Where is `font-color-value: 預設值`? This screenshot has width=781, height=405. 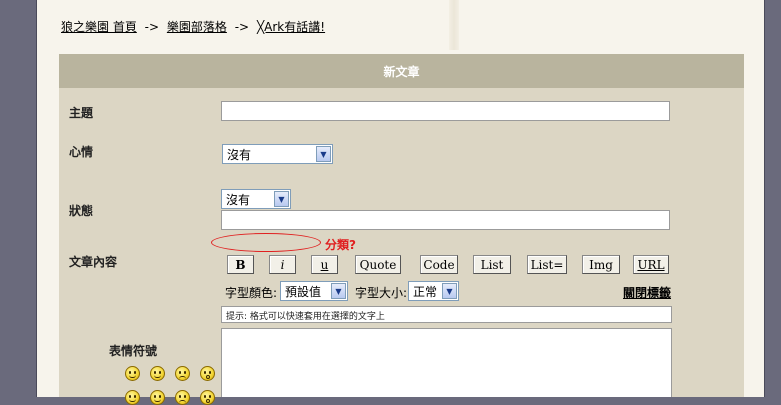 font-color-value: 預設值 is located at coordinates (303, 291).